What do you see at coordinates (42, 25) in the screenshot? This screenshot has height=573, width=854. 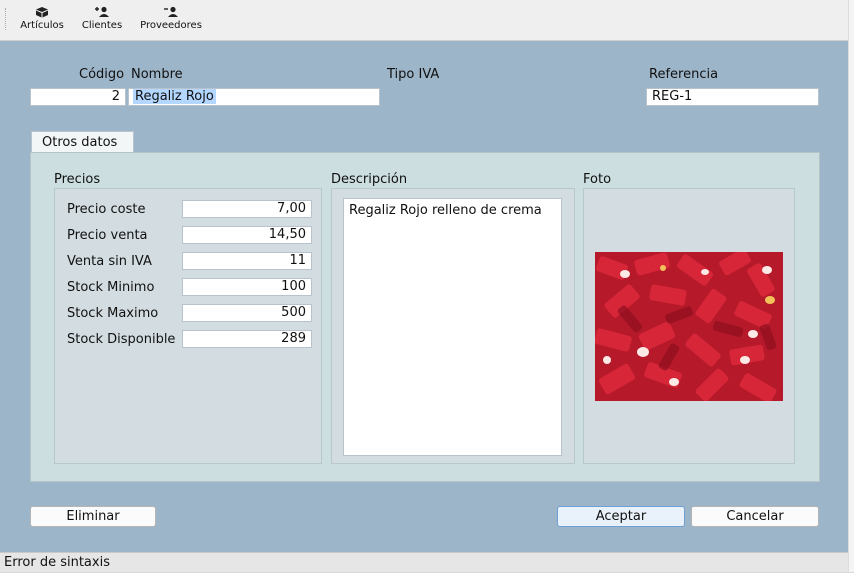 I see `toolbar-label-articulos: Artículos` at bounding box center [42, 25].